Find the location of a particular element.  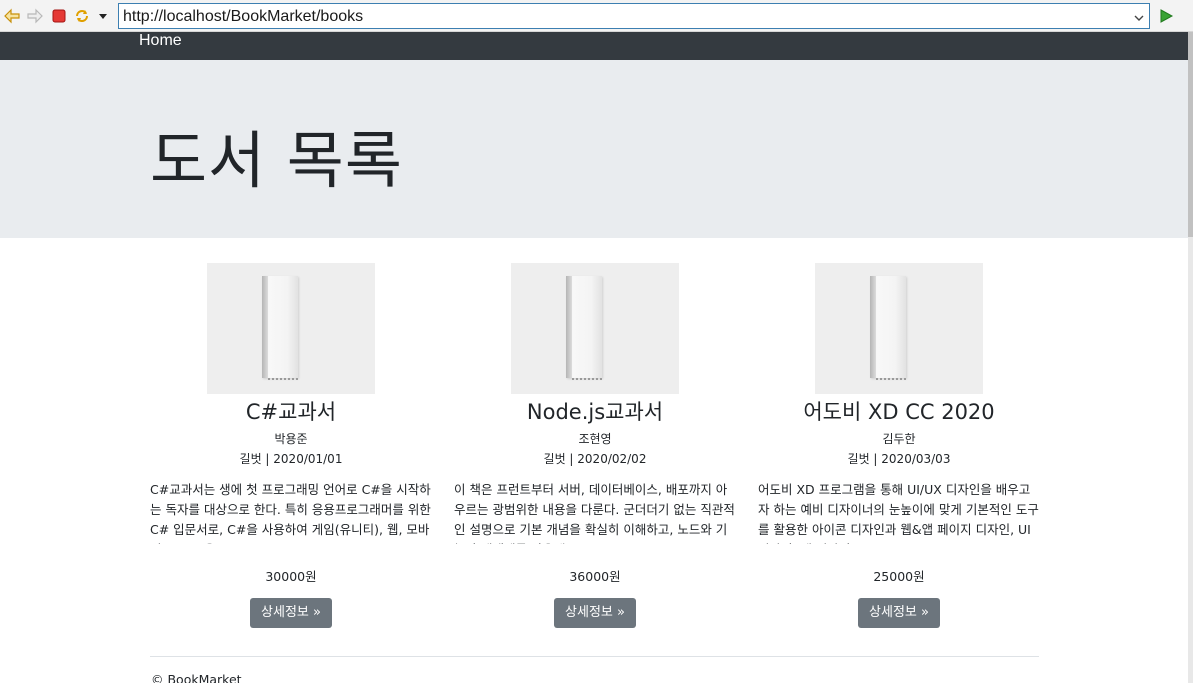

book-publisher-date: 길벗 | 2020/03/03 is located at coordinates (899, 459).